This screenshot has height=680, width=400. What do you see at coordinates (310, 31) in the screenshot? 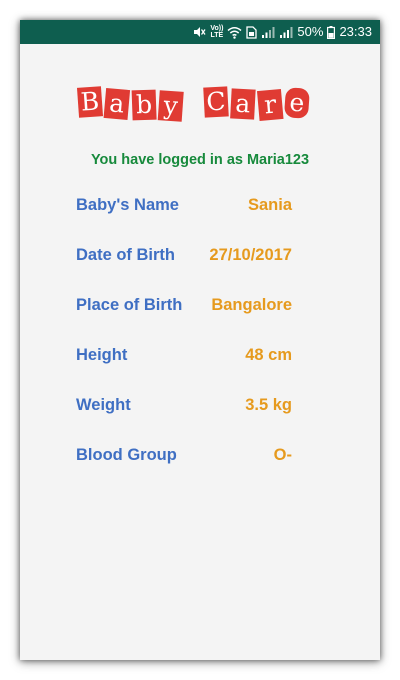
I see `battery-percent: 50%` at bounding box center [310, 31].